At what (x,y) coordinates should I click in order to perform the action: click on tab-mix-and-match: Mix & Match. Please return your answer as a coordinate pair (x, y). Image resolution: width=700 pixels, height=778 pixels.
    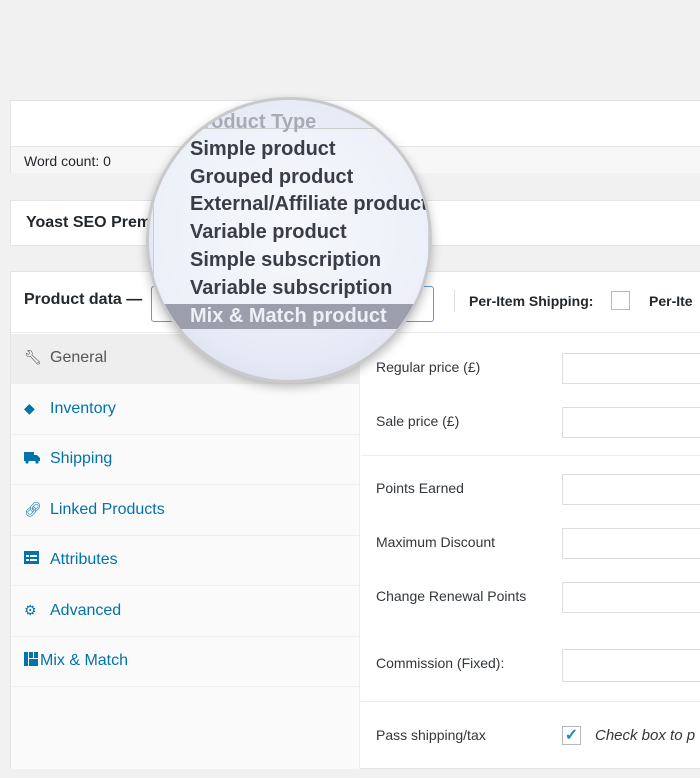
    Looking at the image, I should click on (185, 662).